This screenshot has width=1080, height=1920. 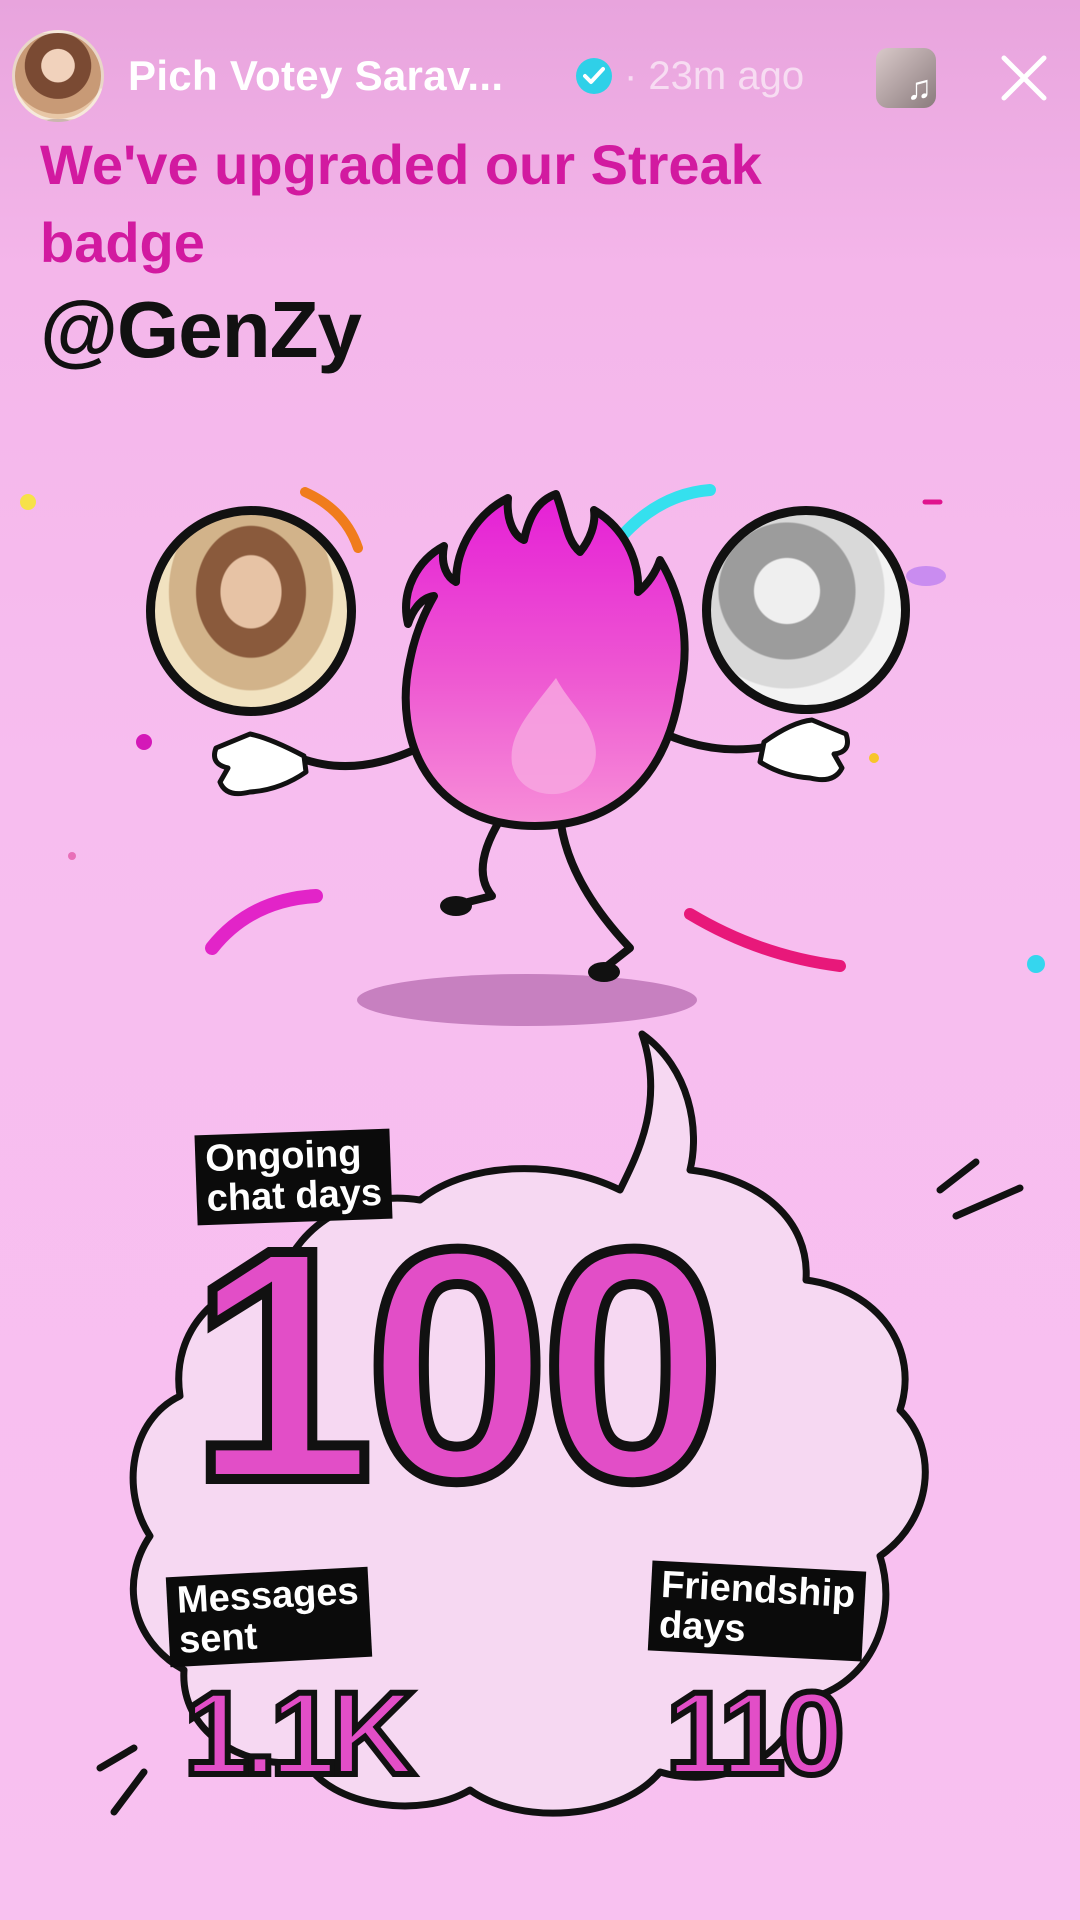 What do you see at coordinates (803, 750) in the screenshot?
I see `right-hand` at bounding box center [803, 750].